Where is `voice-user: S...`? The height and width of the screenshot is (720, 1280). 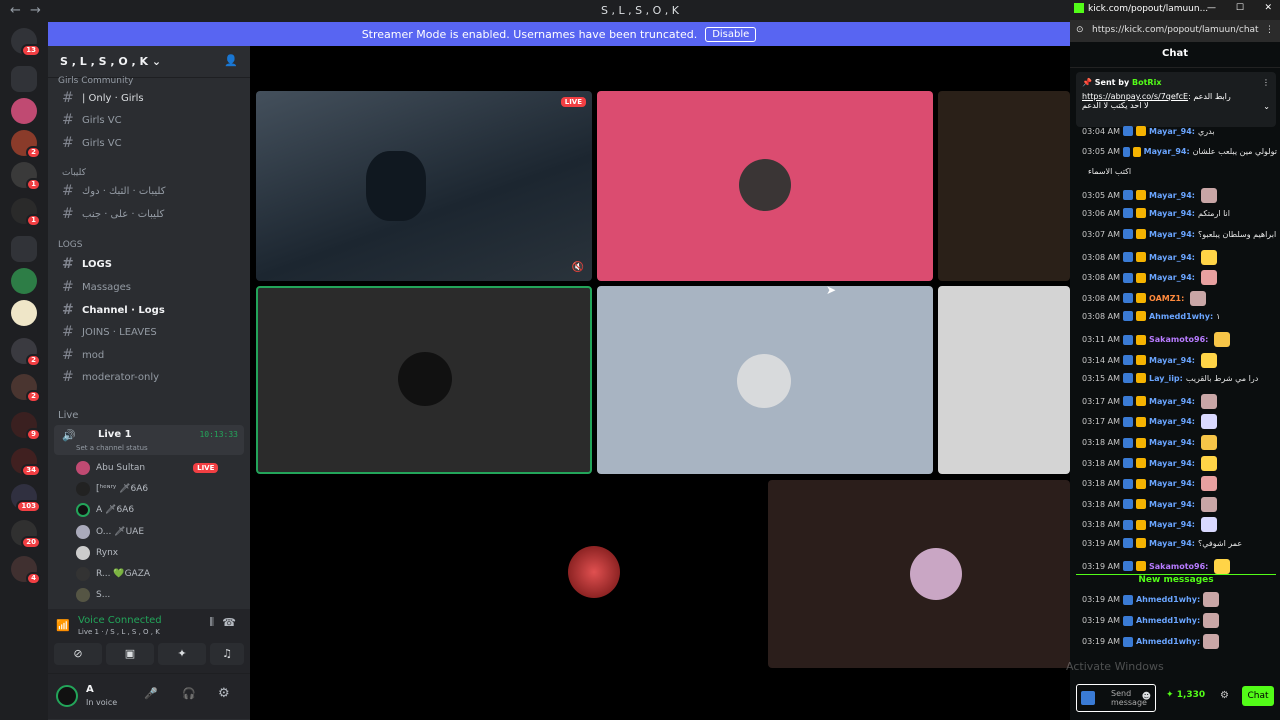
voice-user: S... is located at coordinates (93, 595).